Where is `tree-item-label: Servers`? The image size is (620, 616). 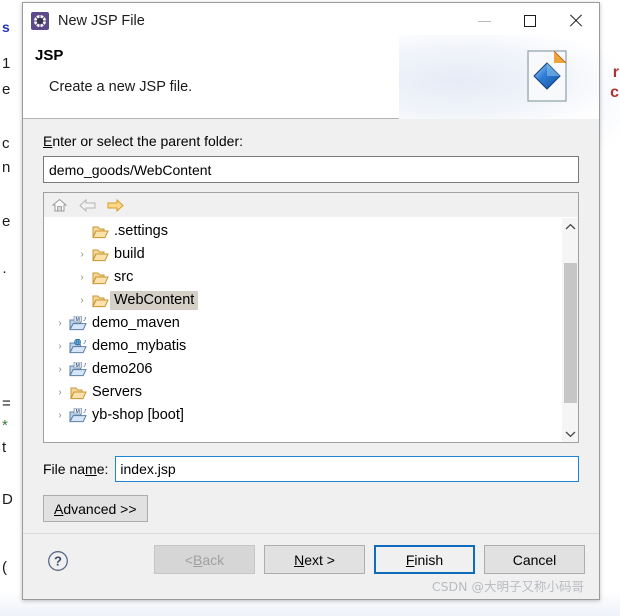 tree-item-label: Servers is located at coordinates (117, 392).